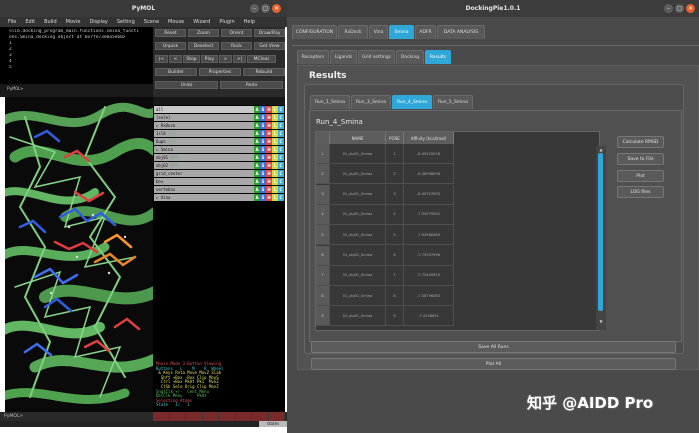 The width and height of the screenshot is (699, 433). I want to click on drawray-button: Draw/Ray, so click(269, 33).